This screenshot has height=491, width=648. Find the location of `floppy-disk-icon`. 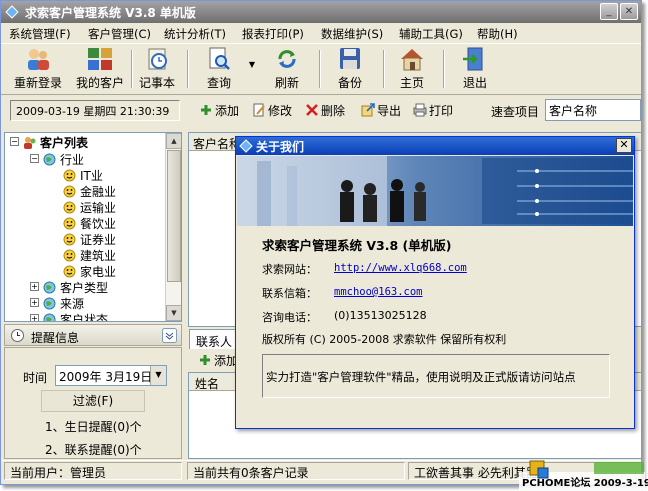

floppy-disk-icon is located at coordinates (350, 58).